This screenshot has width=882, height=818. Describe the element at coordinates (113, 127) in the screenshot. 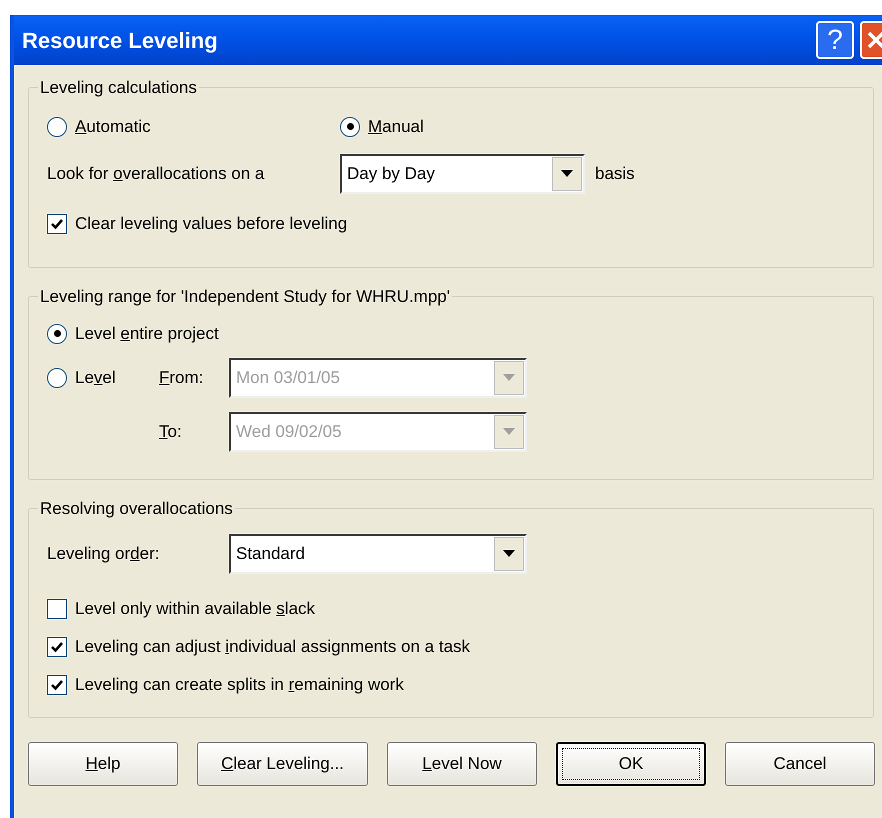

I see `radio-label: Automatic` at that location.